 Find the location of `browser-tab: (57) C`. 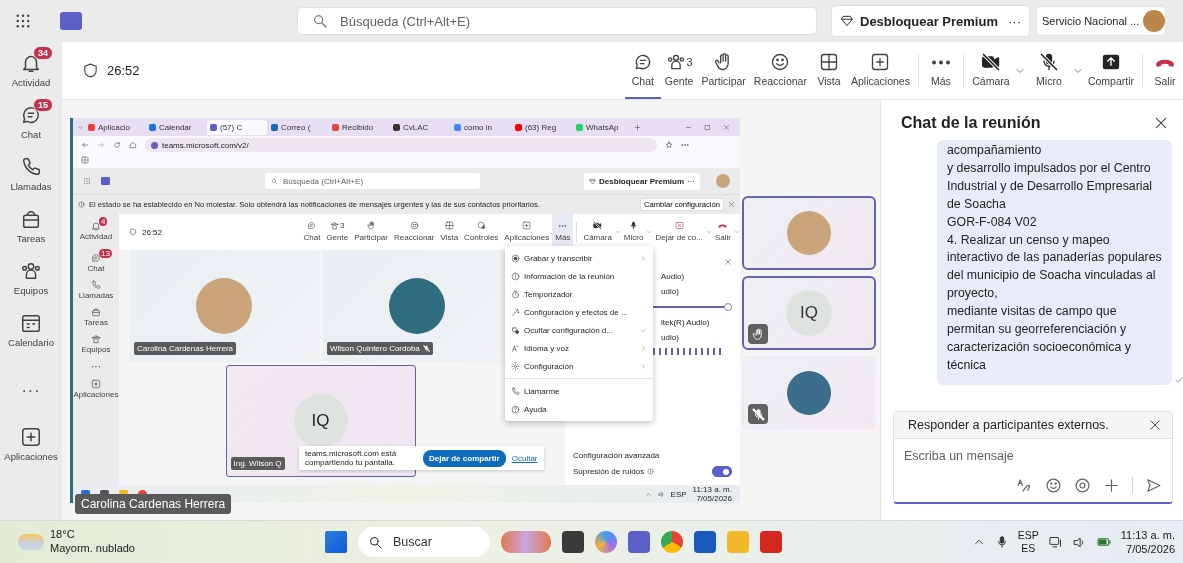

browser-tab: (57) C is located at coordinates (237, 127).